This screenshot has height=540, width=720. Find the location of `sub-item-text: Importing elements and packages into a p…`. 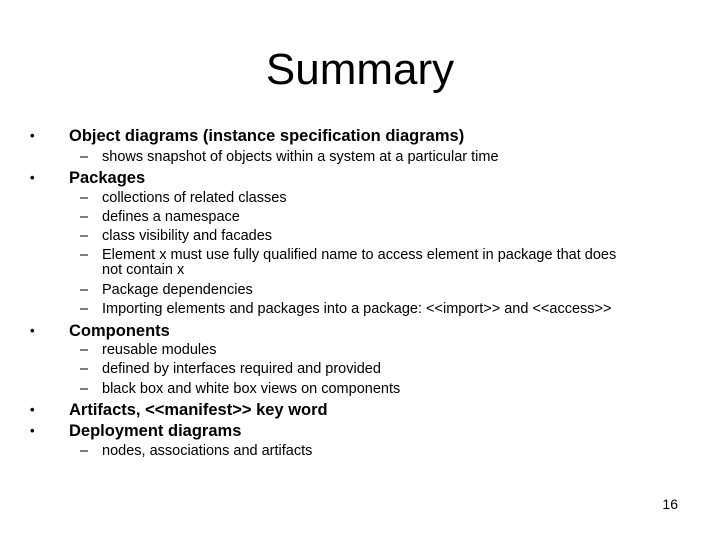

sub-item-text: Importing elements and packages into a p… is located at coordinates (357, 309).